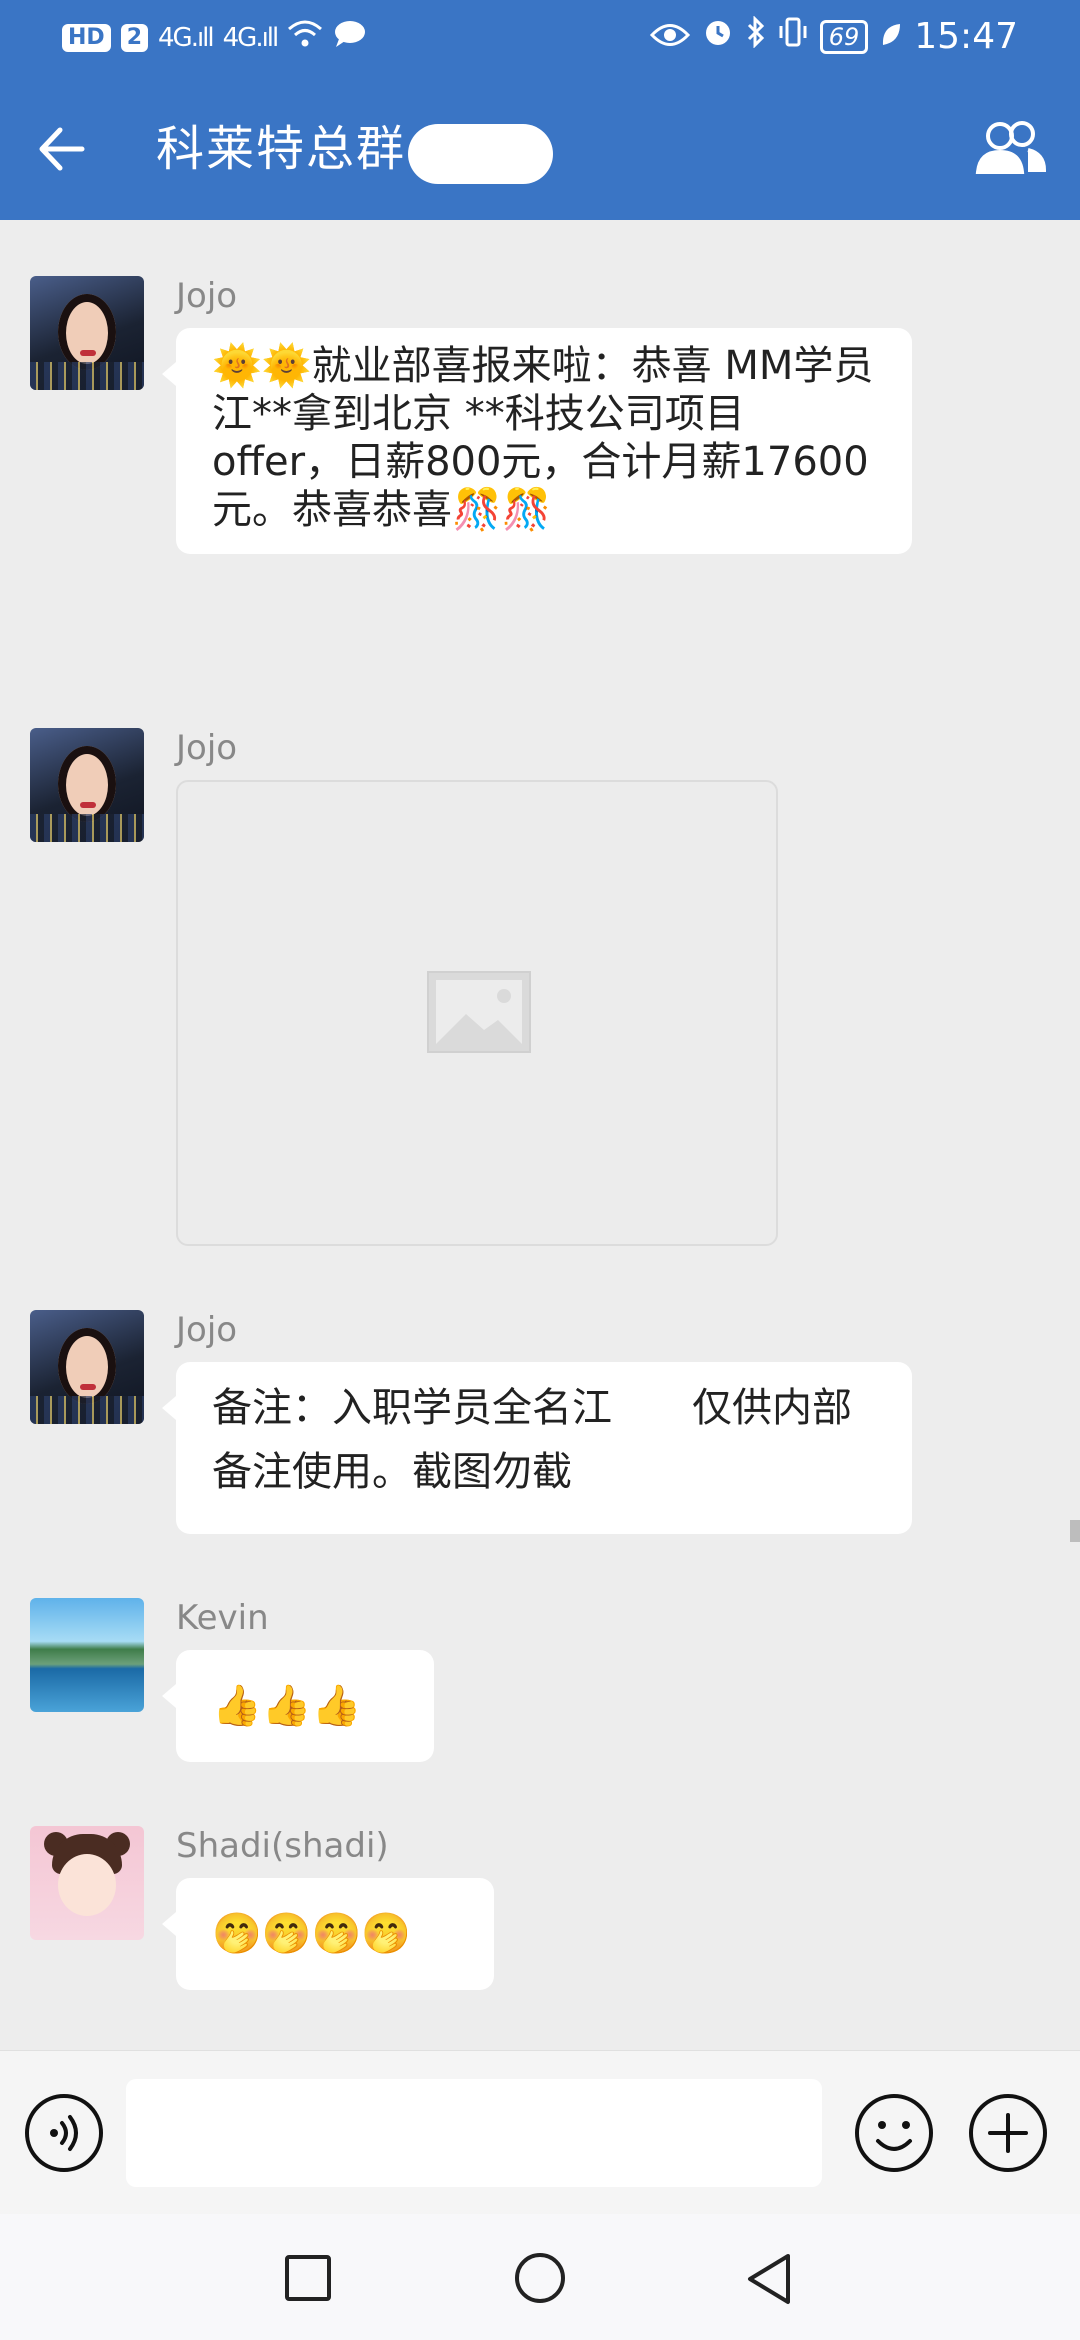 The image size is (1080, 2340). I want to click on emoji-icon, so click(894, 2133).